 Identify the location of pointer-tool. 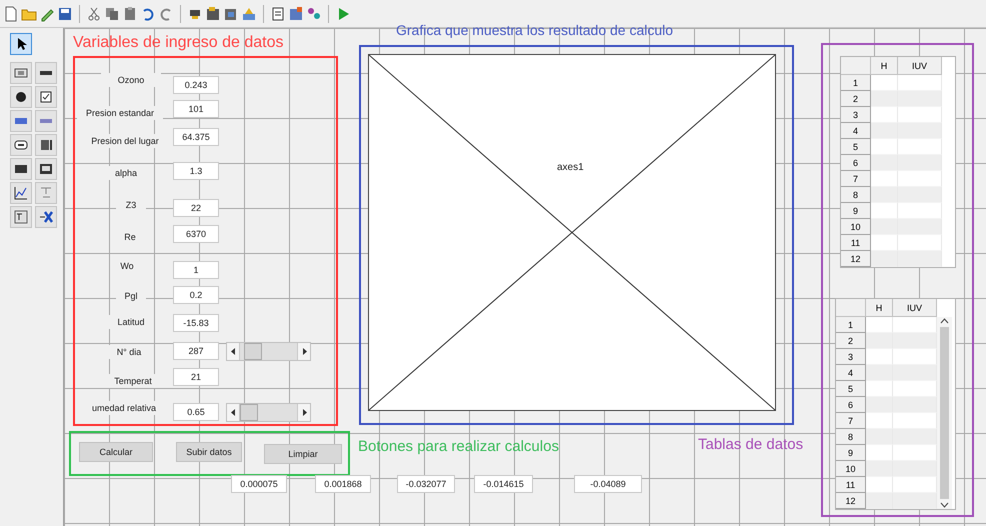
(21, 44).